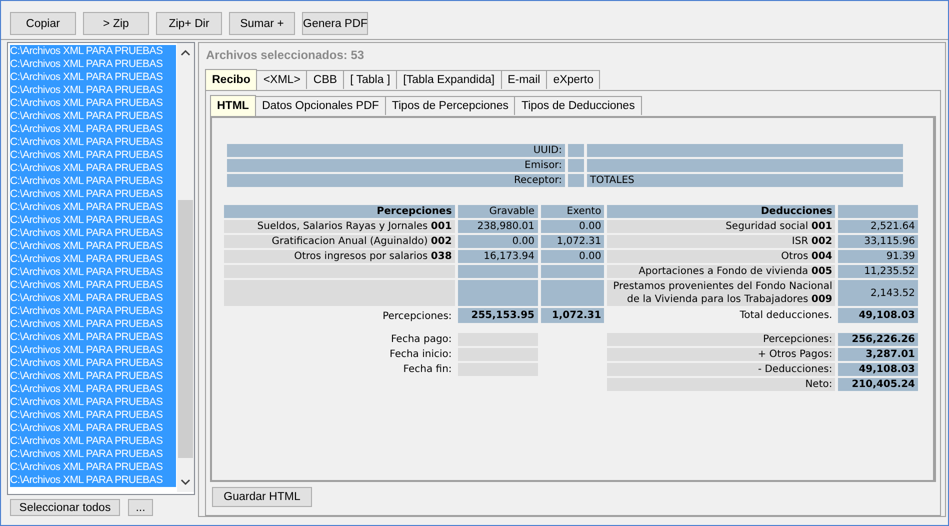 The width and height of the screenshot is (949, 526). I want to click on toolbar-button: Genera PDF, so click(335, 23).